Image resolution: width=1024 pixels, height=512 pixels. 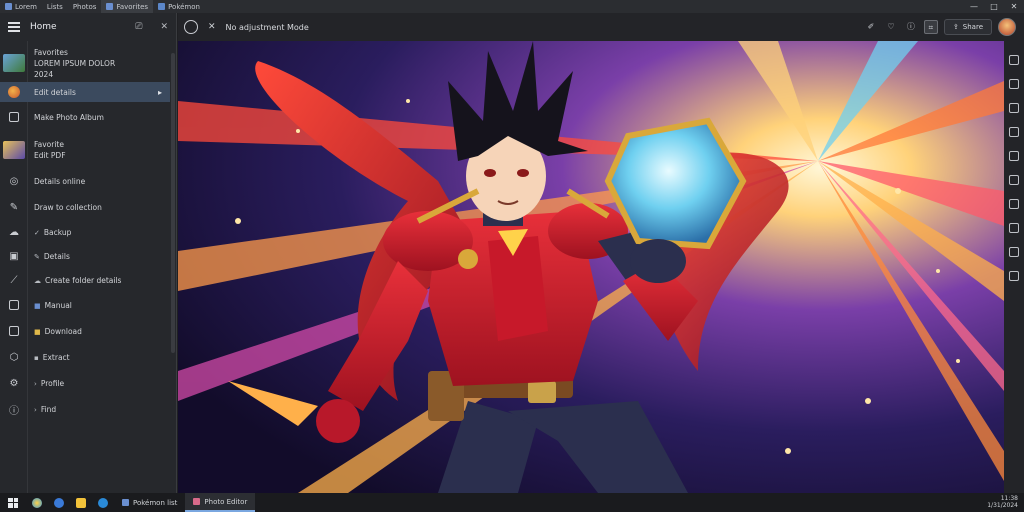 What do you see at coordinates (37, 331) in the screenshot?
I see `file-icon: ■` at bounding box center [37, 331].